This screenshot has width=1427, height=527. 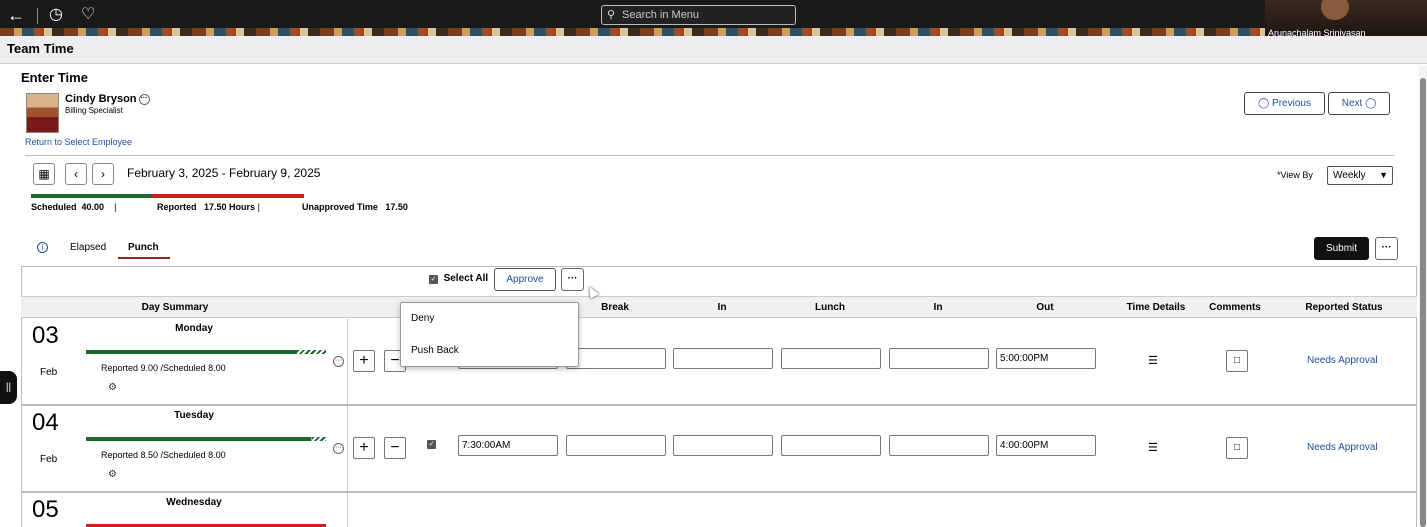 What do you see at coordinates (713, 50) in the screenshot?
I see `title-bar: Team Time` at bounding box center [713, 50].